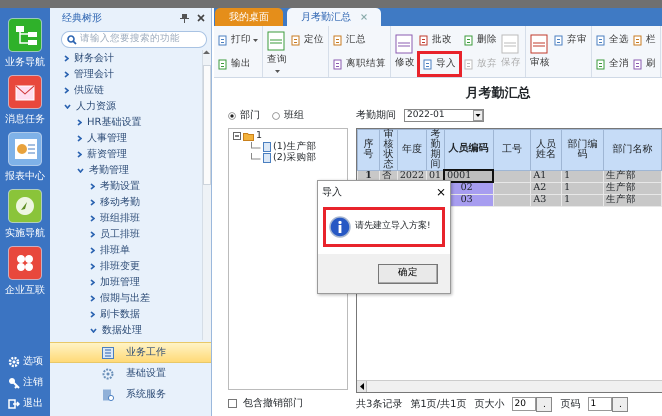 The width and height of the screenshot is (662, 416). I want to click on tree-item: 班组排班, so click(120, 218).